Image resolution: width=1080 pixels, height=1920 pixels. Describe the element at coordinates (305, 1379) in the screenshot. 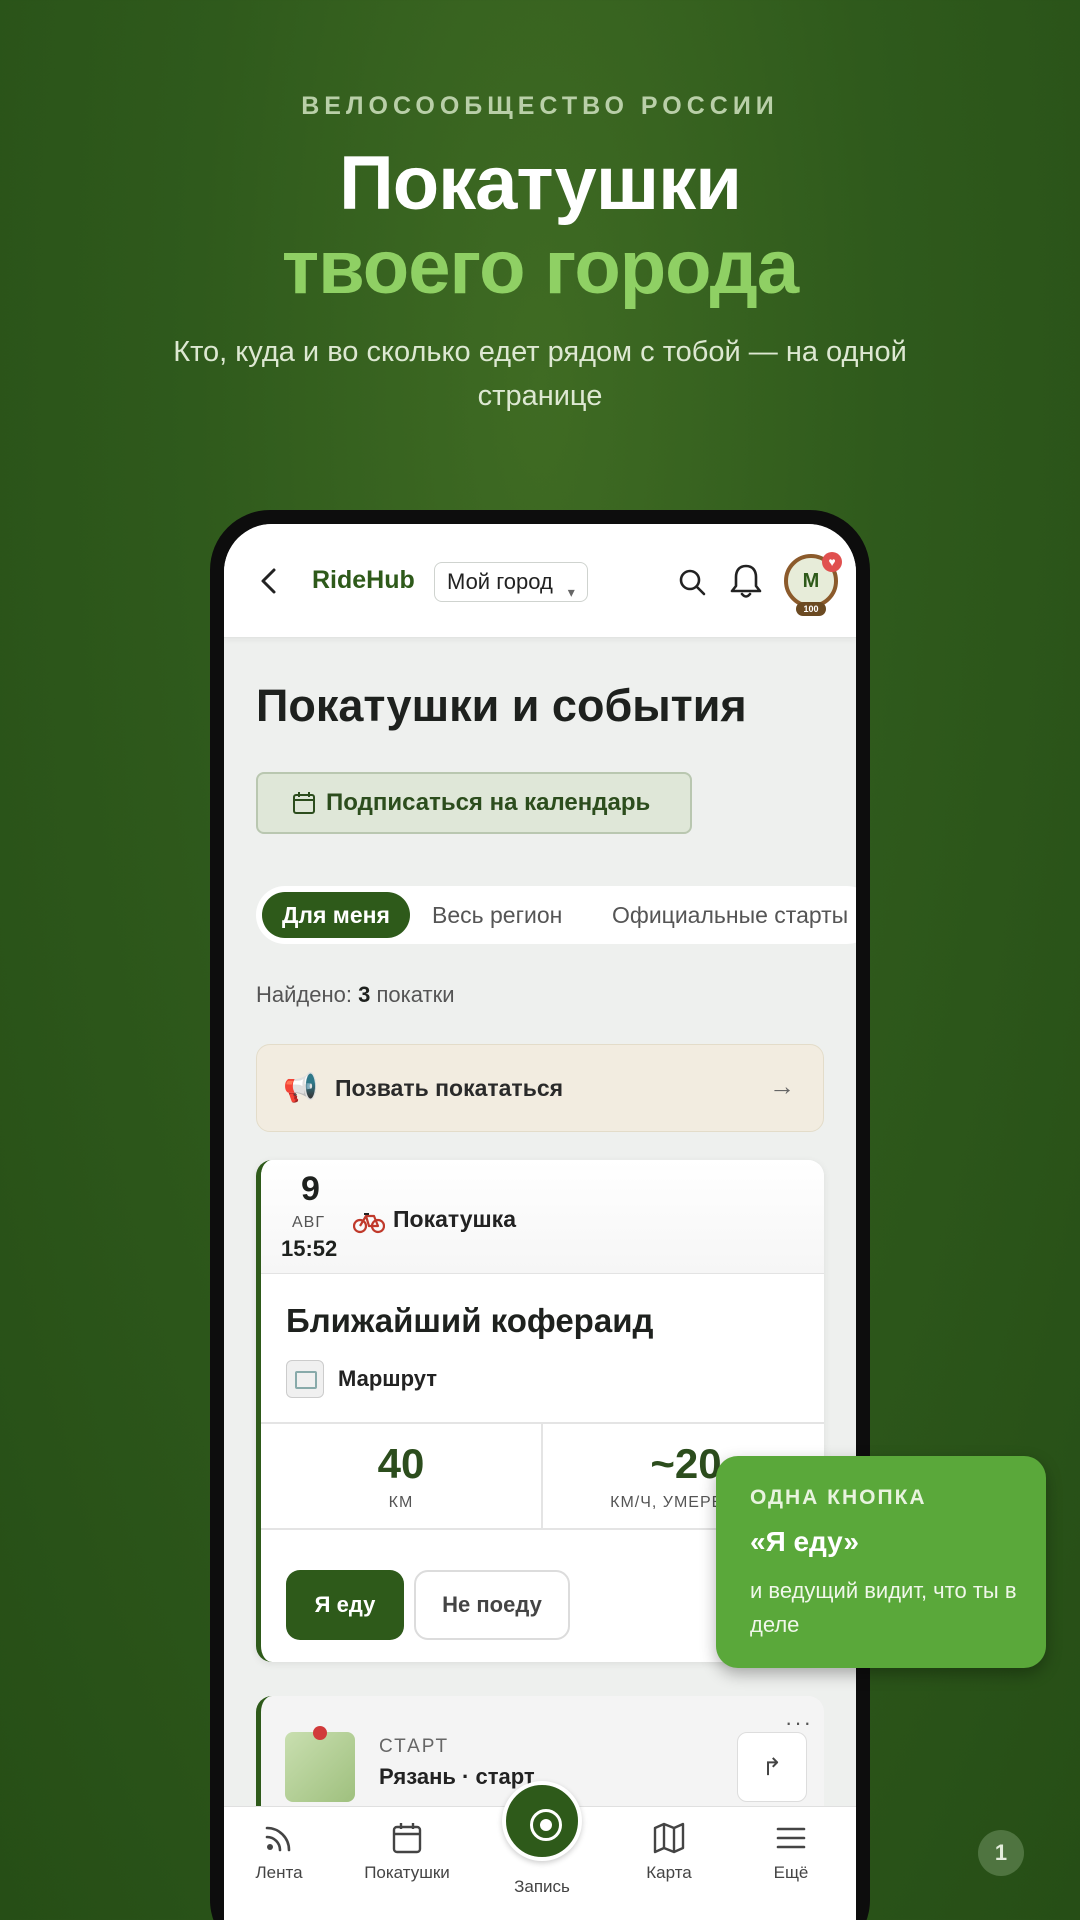

I see `route-thumbnail` at that location.